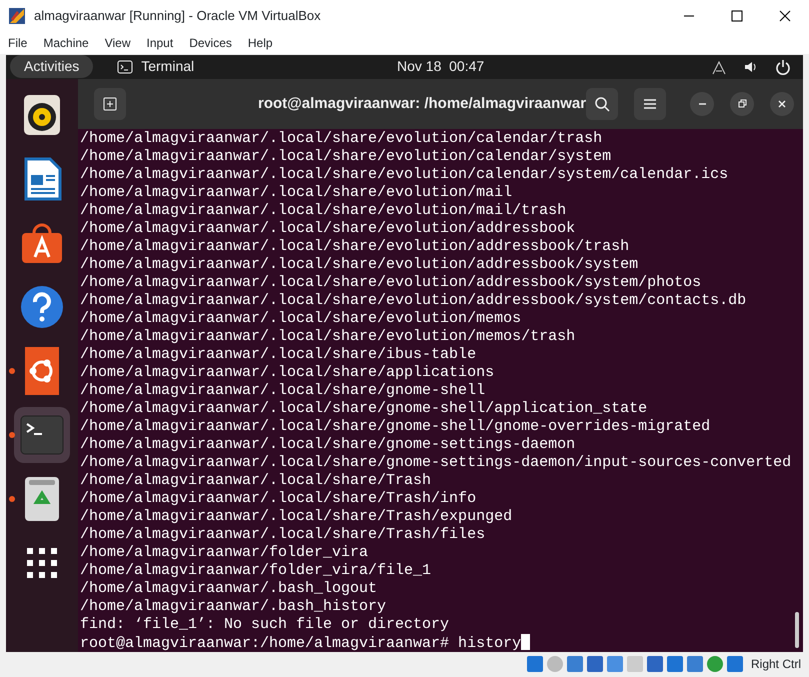 This screenshot has height=677, width=809. What do you see at coordinates (422, 104) in the screenshot?
I see `terminal-title: root@almagviraanwar: /home/almagviraanwar` at bounding box center [422, 104].